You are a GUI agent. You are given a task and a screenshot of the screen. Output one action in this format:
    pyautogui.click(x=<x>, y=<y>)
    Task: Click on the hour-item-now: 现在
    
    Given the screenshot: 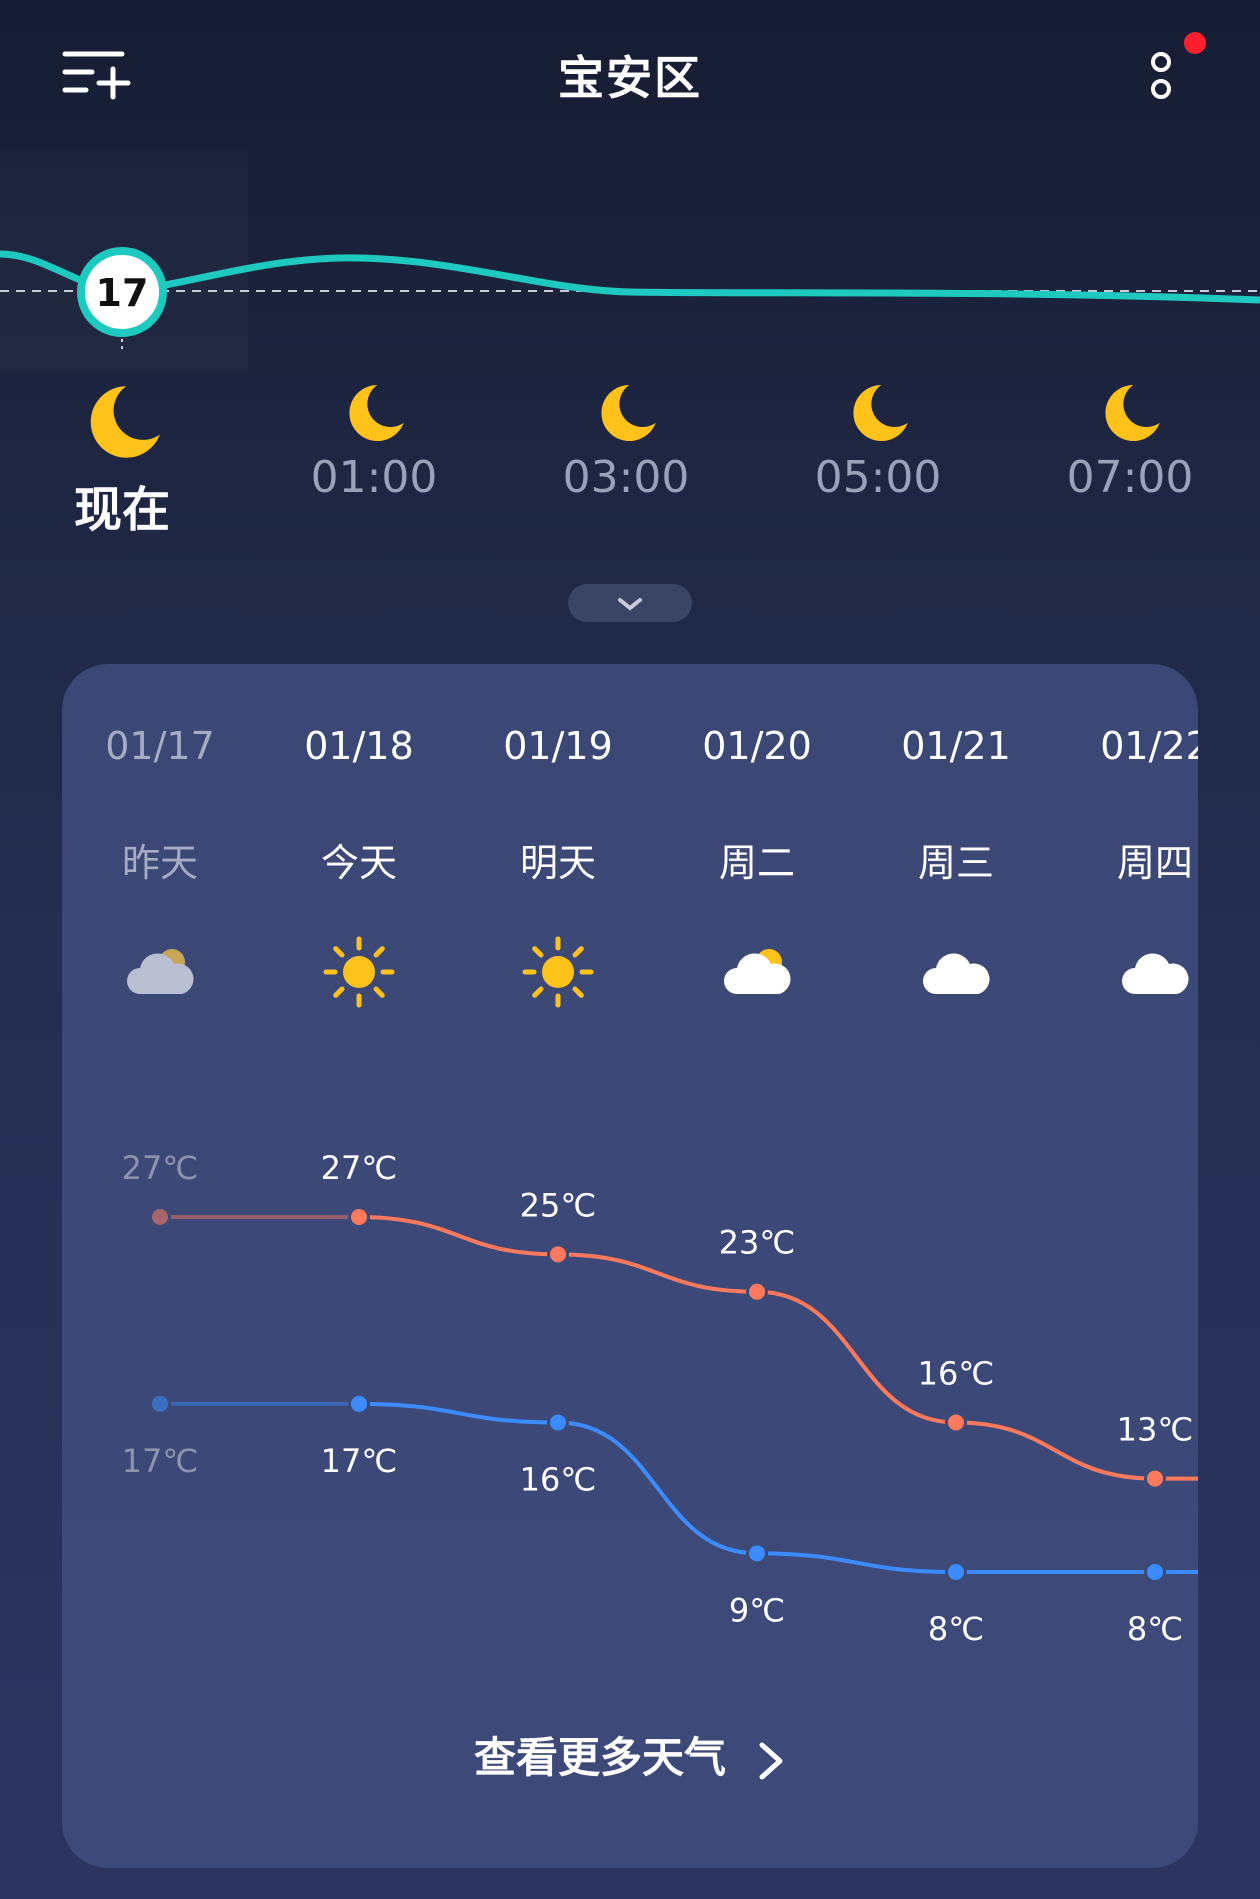 What is the action you would take?
    pyautogui.click(x=122, y=460)
    